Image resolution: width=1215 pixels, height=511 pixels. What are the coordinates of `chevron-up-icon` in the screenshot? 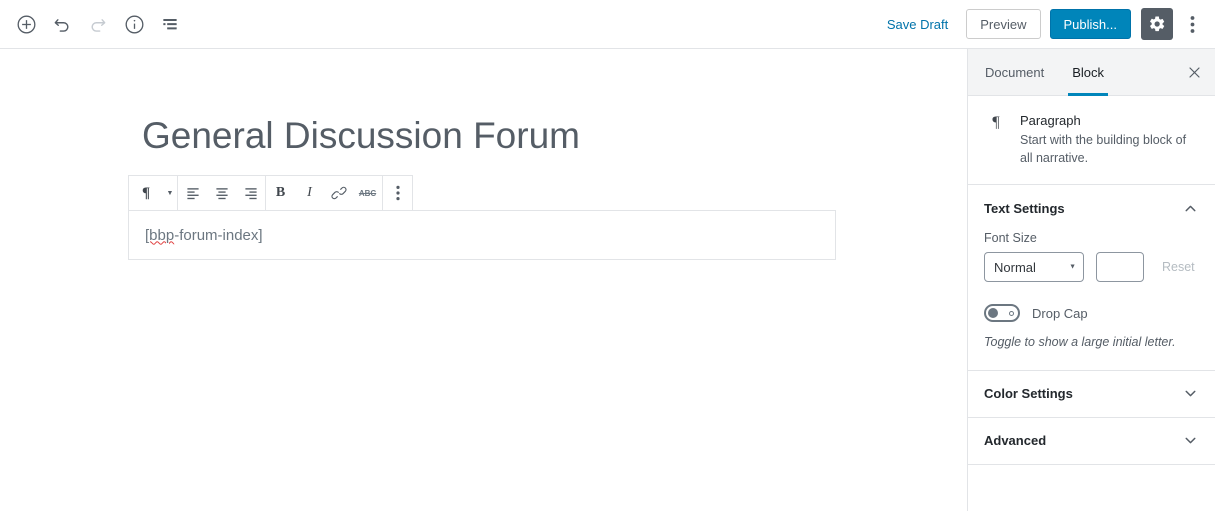 It's located at (1190, 208).